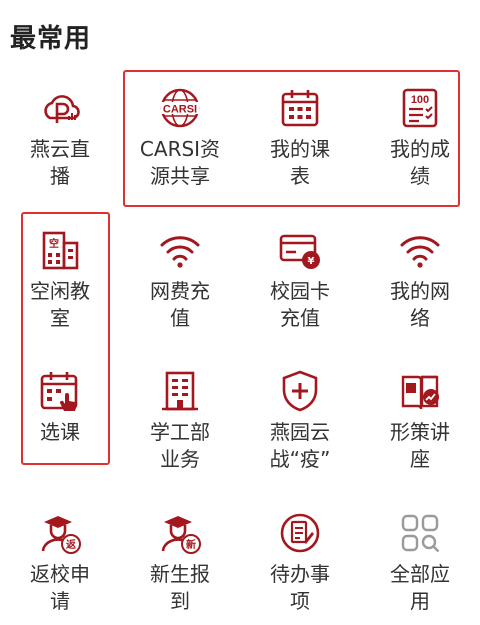 The image size is (480, 625). Describe the element at coordinates (300, 533) in the screenshot. I see `todo-icon` at that location.